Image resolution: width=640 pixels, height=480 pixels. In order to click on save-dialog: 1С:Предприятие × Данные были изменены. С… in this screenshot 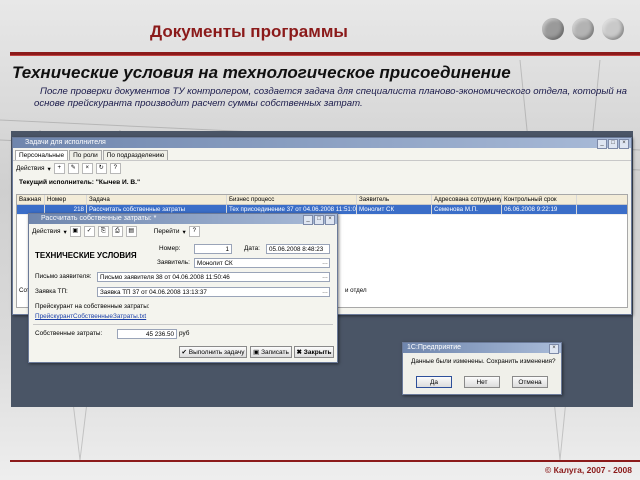, I will do `click(482, 368)`.